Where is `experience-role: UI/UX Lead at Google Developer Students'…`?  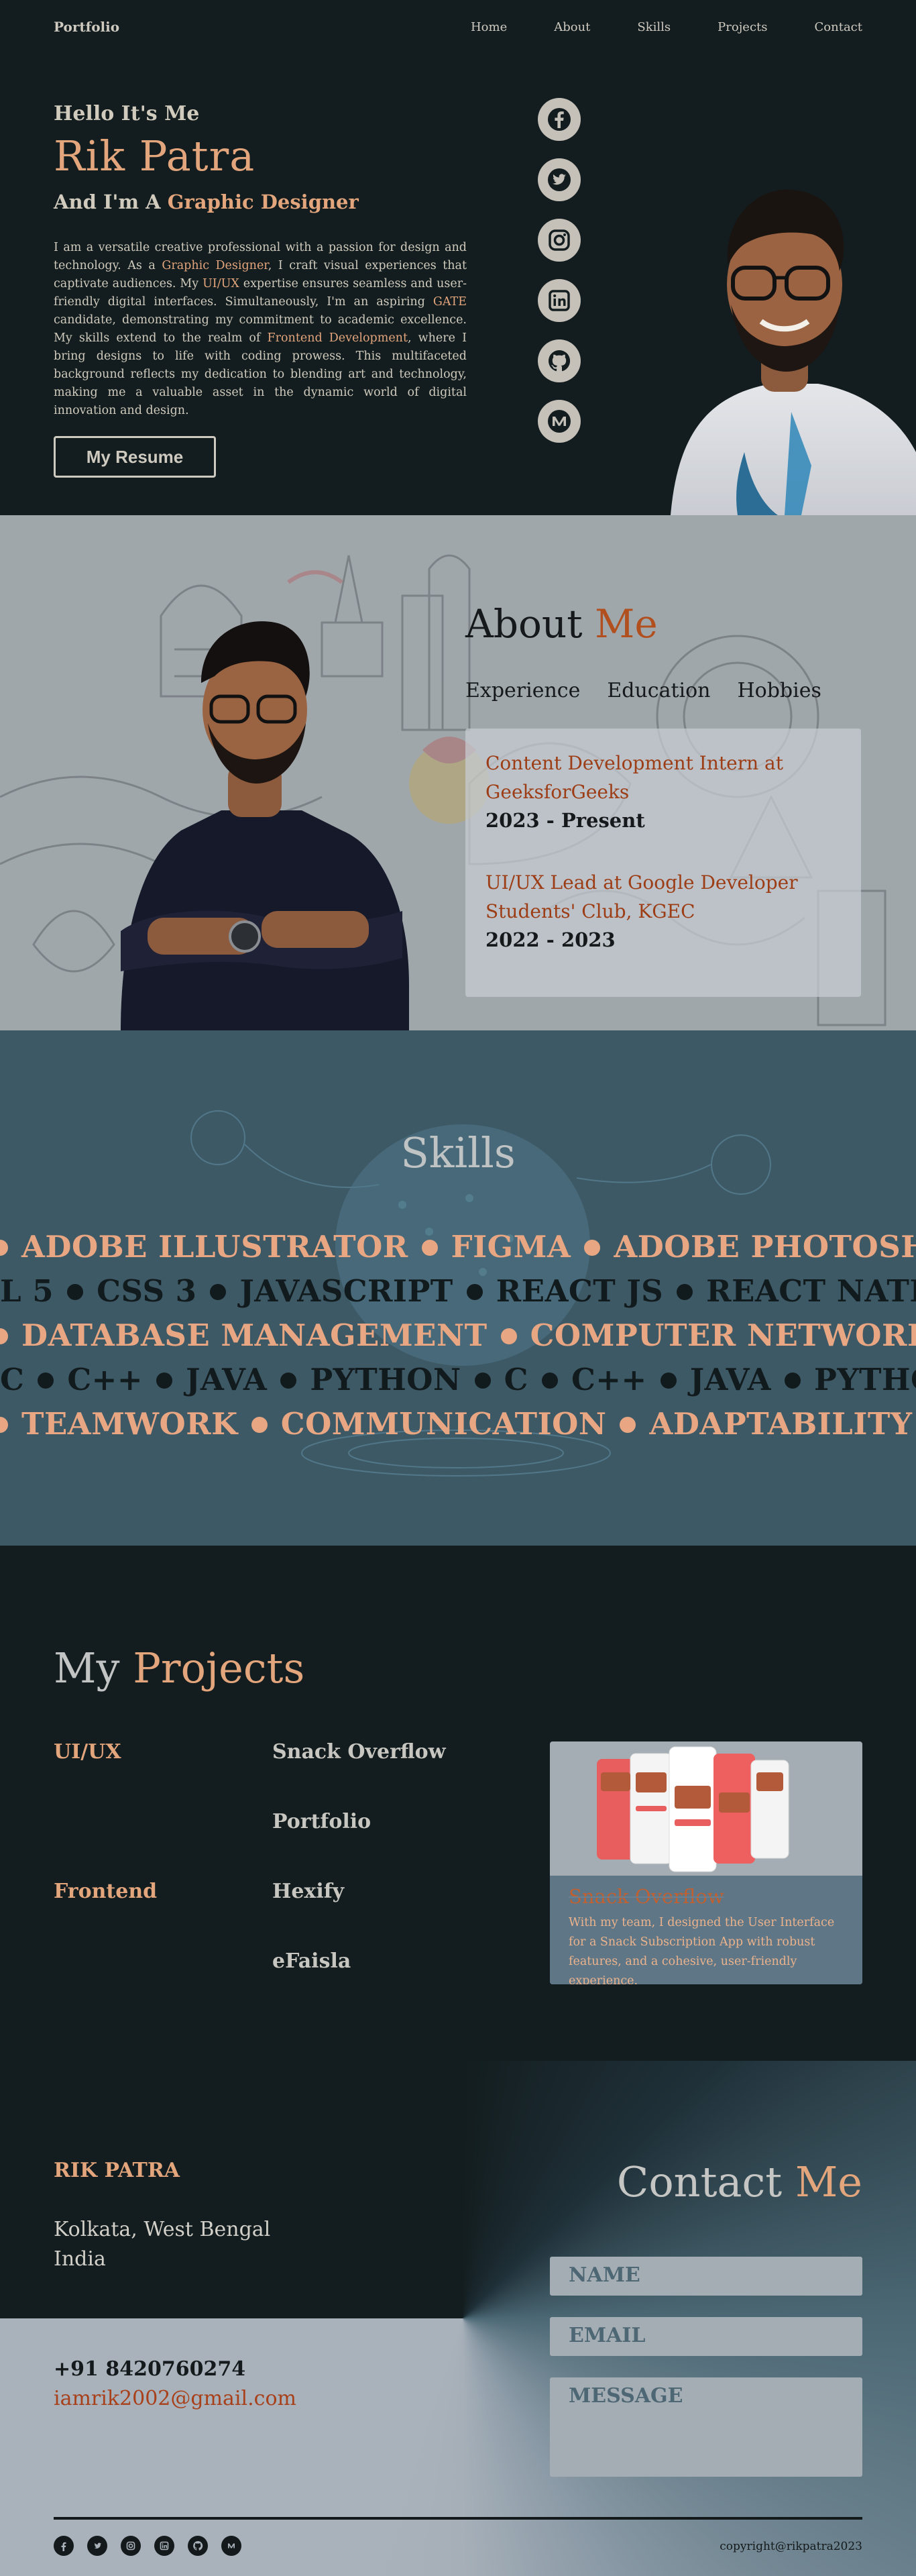
experience-role: UI/UX Lead at Google Developer Students'… is located at coordinates (641, 896).